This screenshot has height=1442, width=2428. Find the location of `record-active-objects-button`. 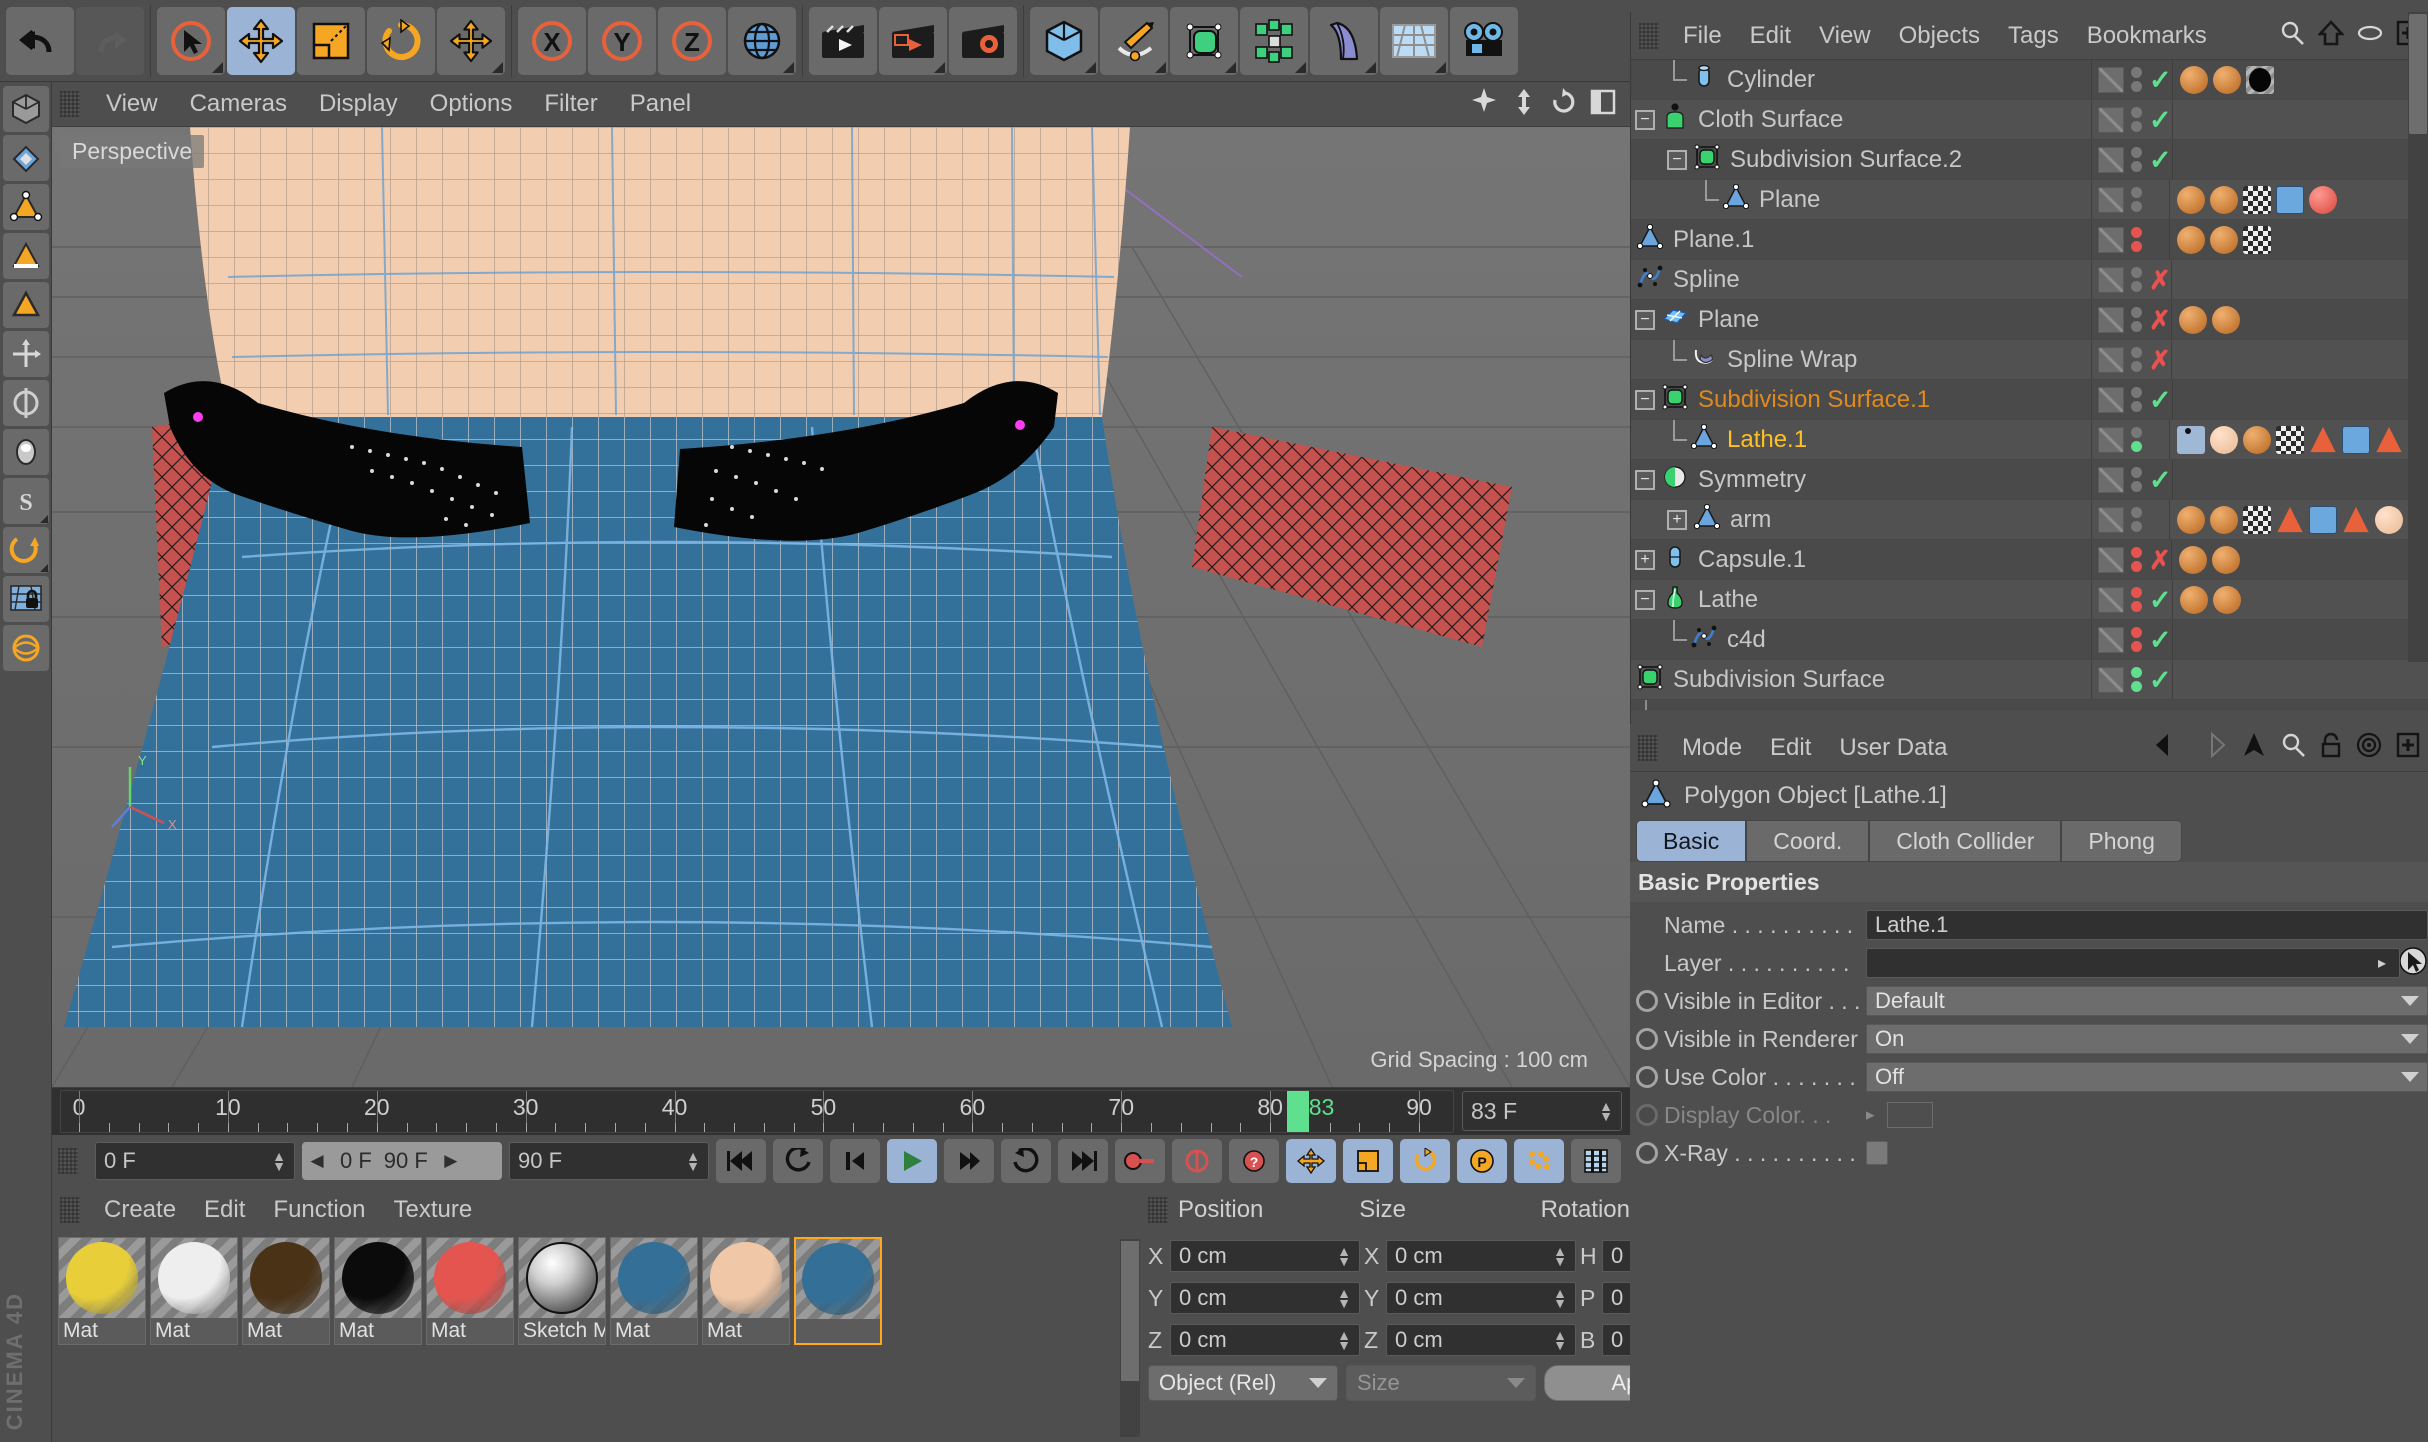

record-active-objects-button is located at coordinates (1140, 1161).